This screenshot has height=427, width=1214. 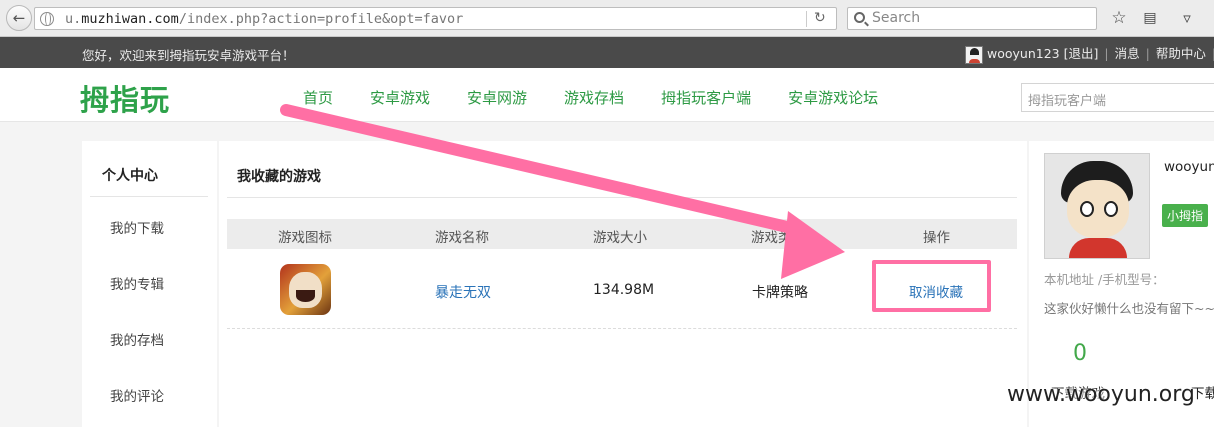 I want to click on nav-game-saves: 游戏存档, so click(x=594, y=97).